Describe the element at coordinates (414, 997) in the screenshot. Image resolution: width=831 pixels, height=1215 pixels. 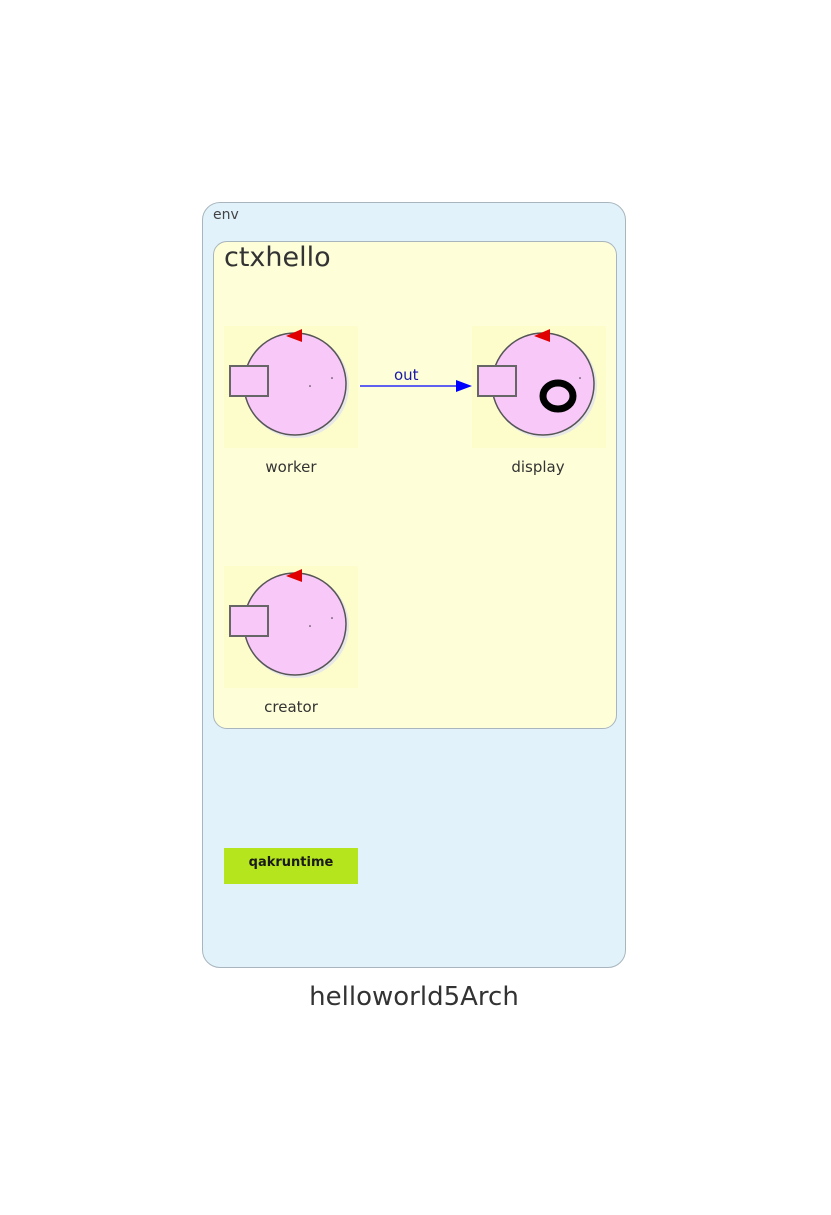
I see `architecture-title: helloworld5Arch` at that location.